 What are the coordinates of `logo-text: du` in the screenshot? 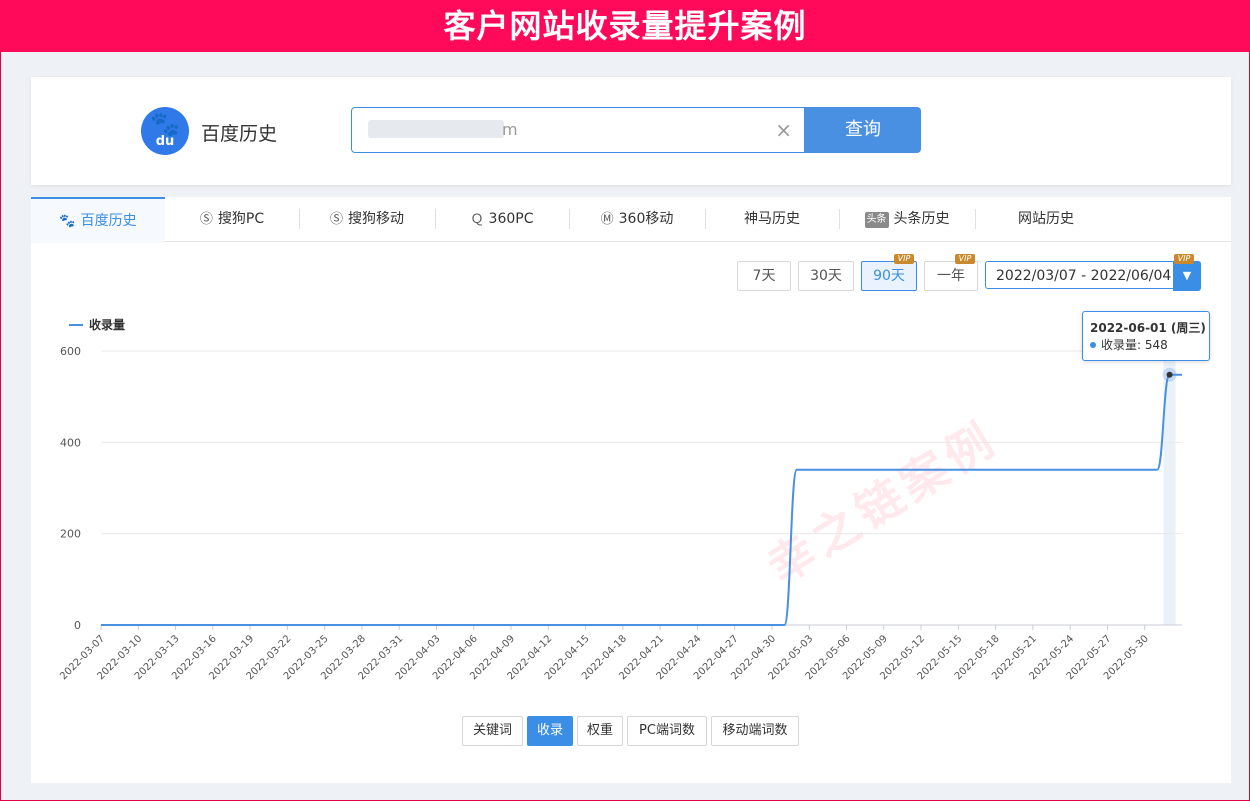 It's located at (165, 141).